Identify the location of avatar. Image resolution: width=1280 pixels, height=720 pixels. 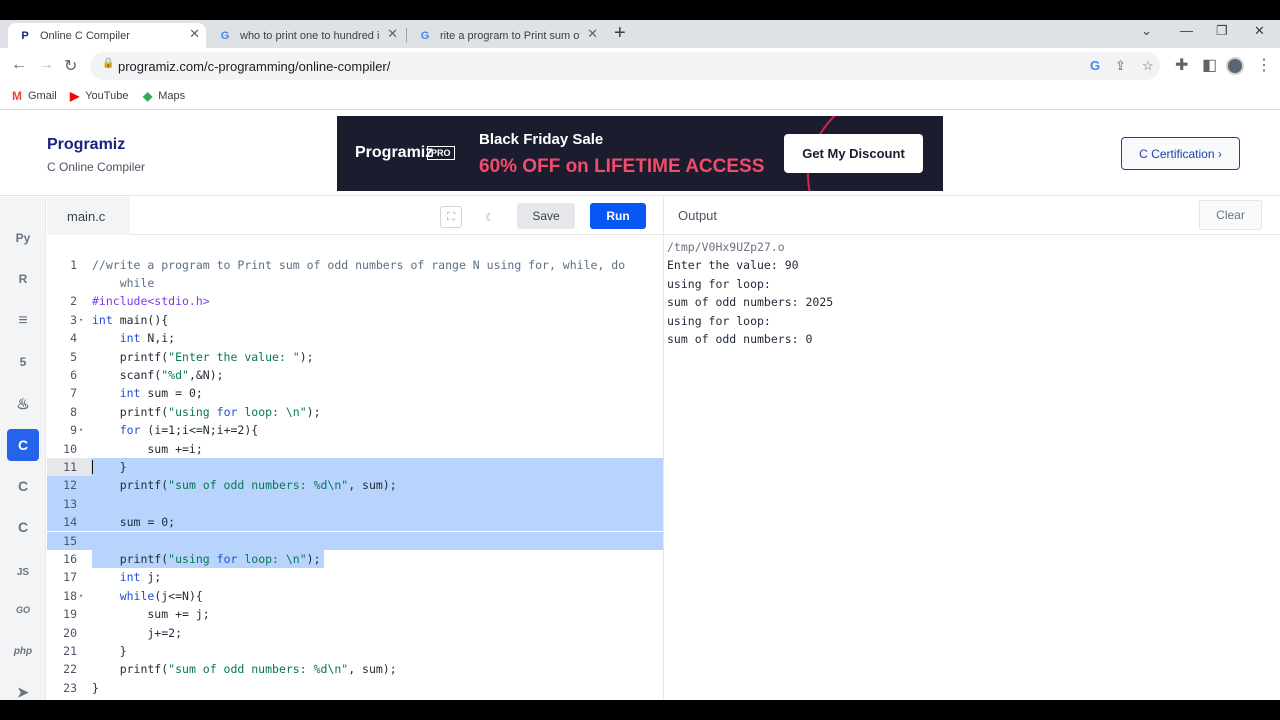
(1235, 66).